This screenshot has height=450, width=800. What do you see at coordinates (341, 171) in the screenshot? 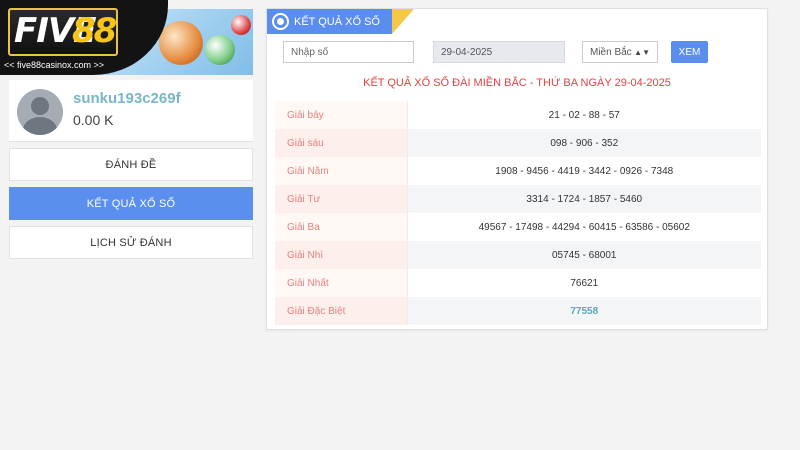
I see `prize-name: Giải Năm` at bounding box center [341, 171].